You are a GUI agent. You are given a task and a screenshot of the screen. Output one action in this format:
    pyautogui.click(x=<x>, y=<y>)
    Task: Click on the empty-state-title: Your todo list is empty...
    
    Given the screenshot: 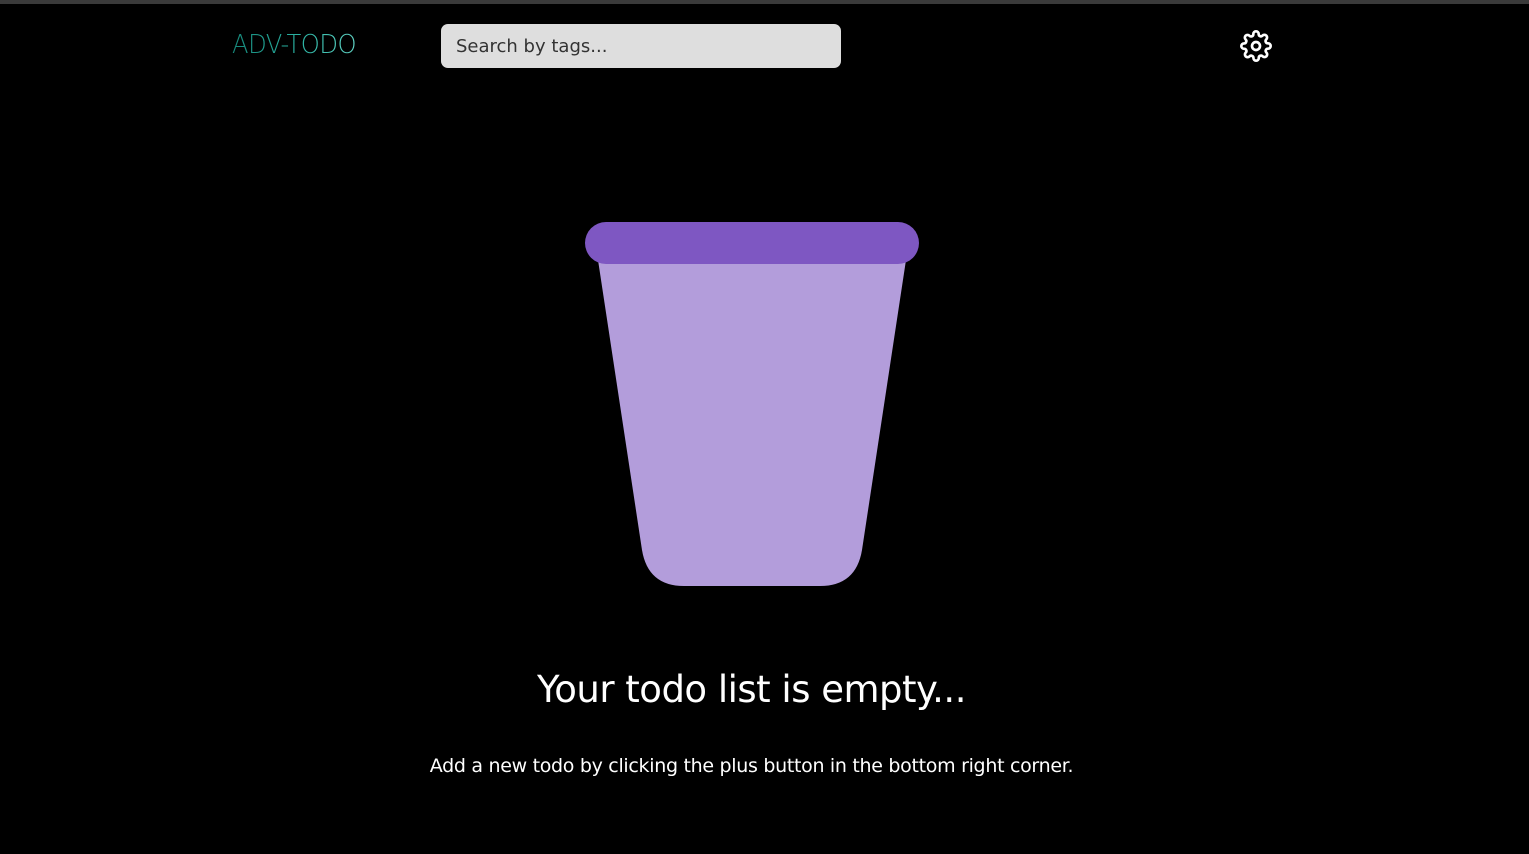 What is the action you would take?
    pyautogui.click(x=751, y=689)
    